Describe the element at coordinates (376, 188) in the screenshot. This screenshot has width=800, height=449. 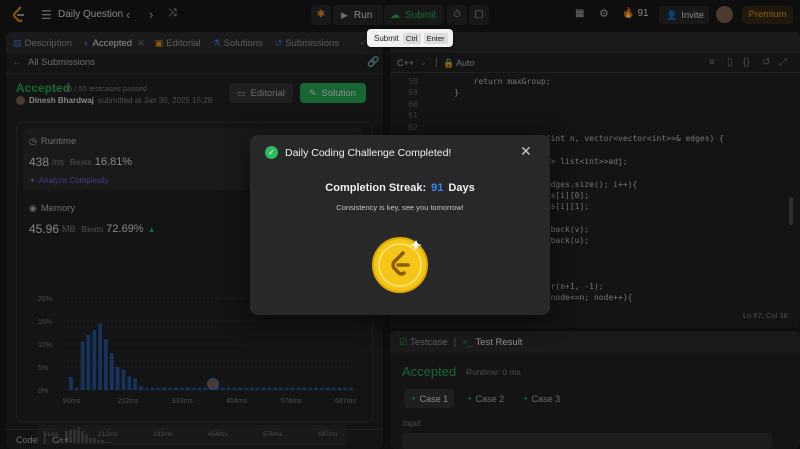
I see `streak-prefix: Completion Streak:` at that location.